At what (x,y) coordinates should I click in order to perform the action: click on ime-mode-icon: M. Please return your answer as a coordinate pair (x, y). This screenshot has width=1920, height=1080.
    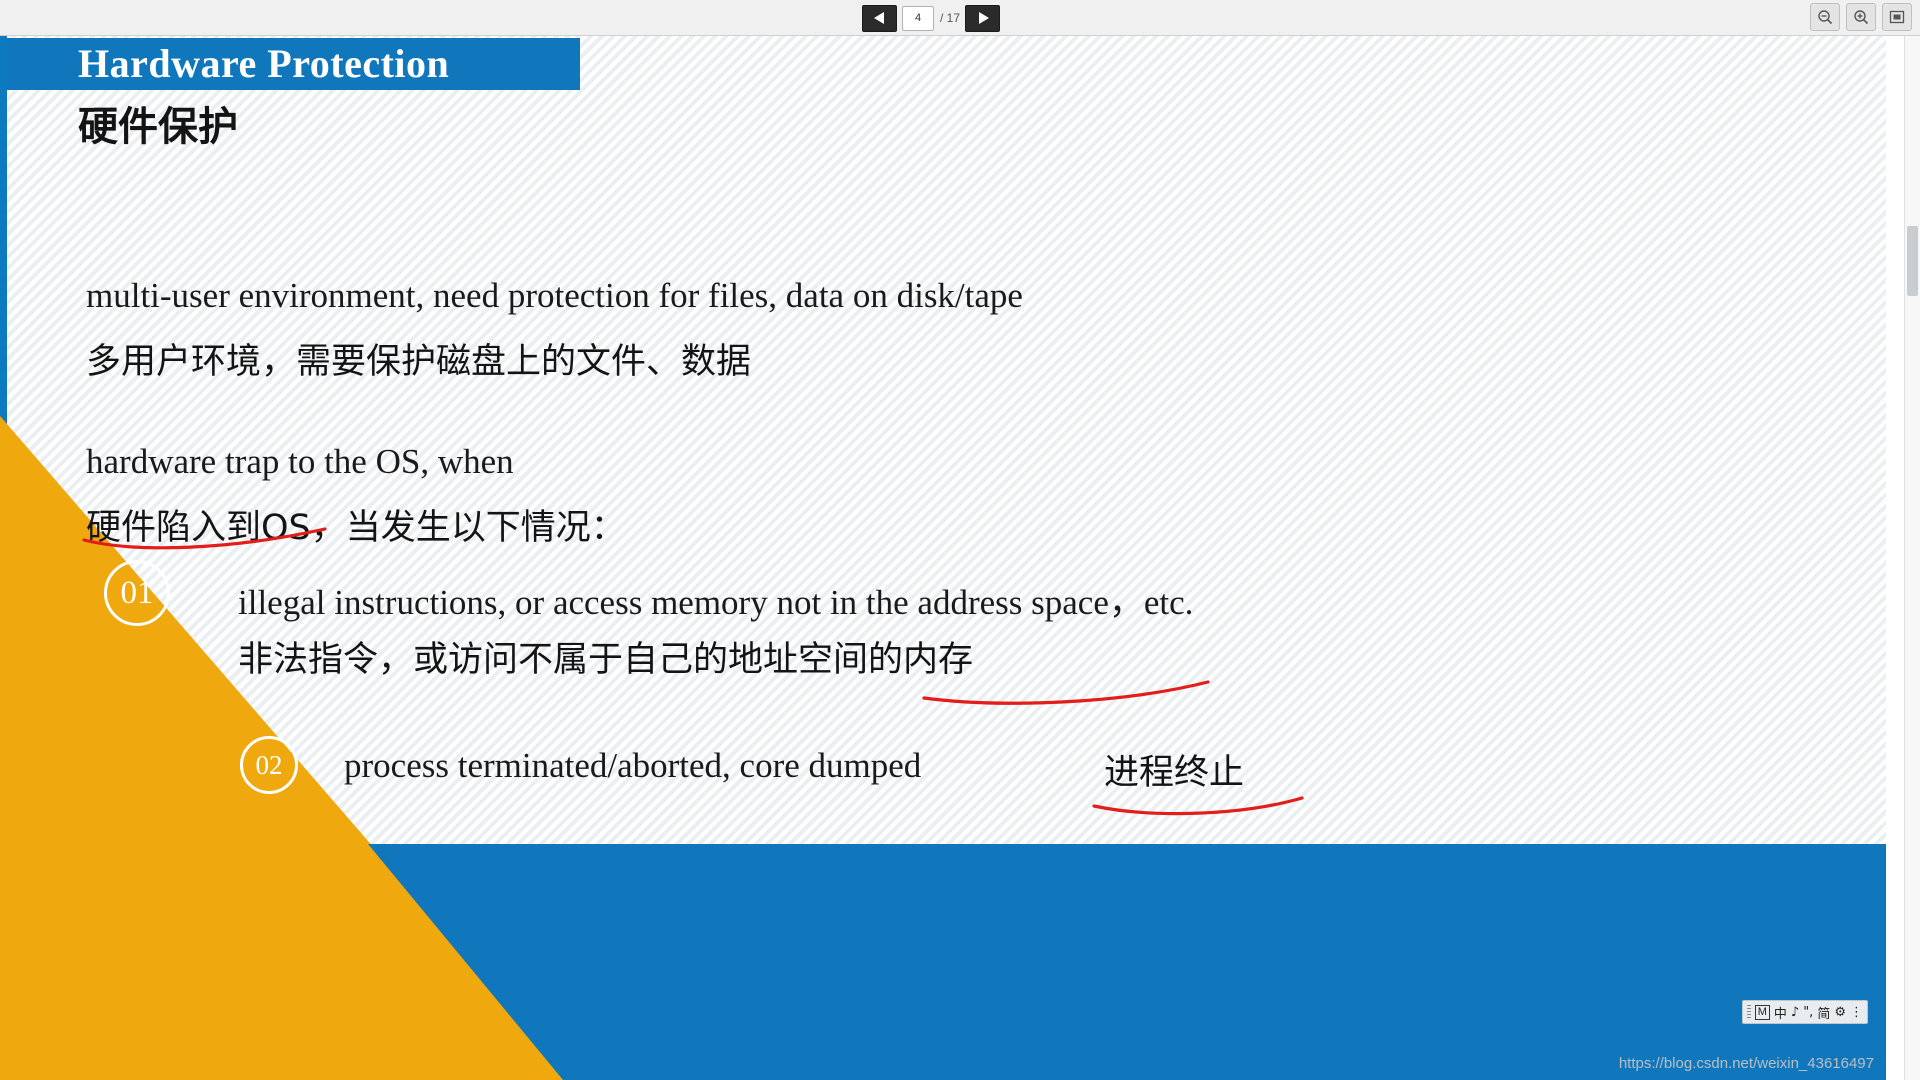
    Looking at the image, I should click on (1762, 1012).